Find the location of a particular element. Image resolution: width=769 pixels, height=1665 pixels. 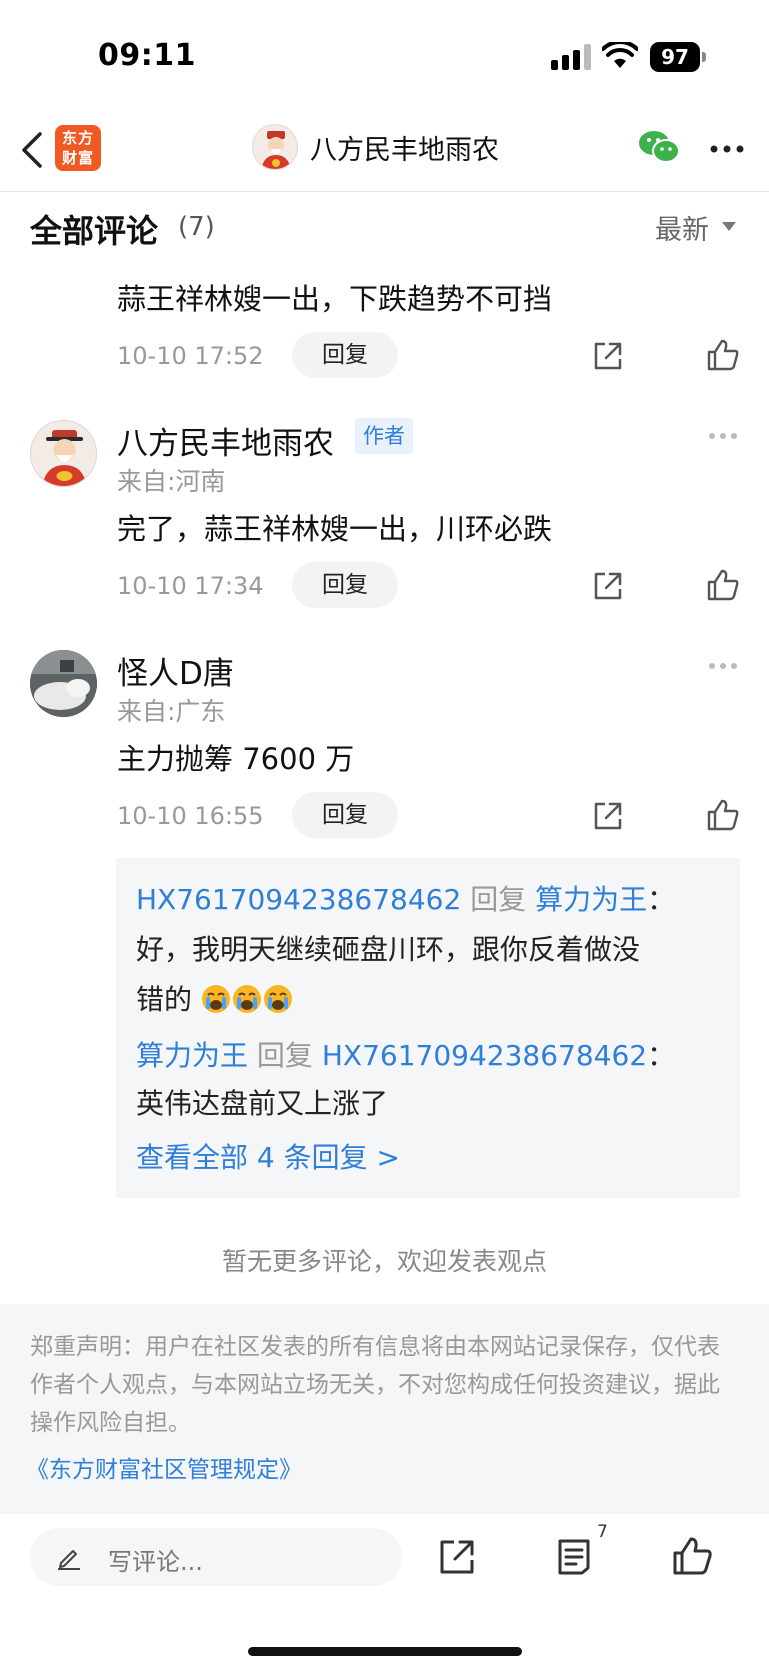

reply-to-user: HX7617094238678462 is located at coordinates (484, 1055).